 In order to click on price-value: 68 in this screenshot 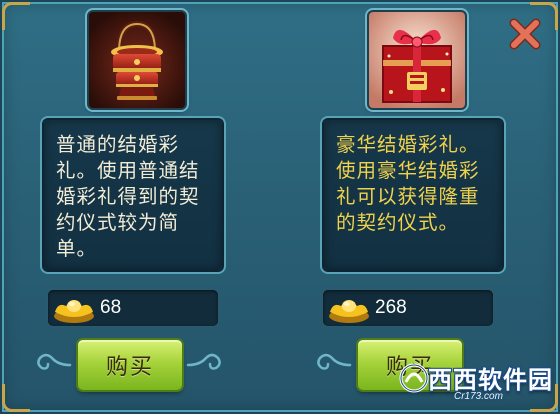, I will do `click(111, 307)`.